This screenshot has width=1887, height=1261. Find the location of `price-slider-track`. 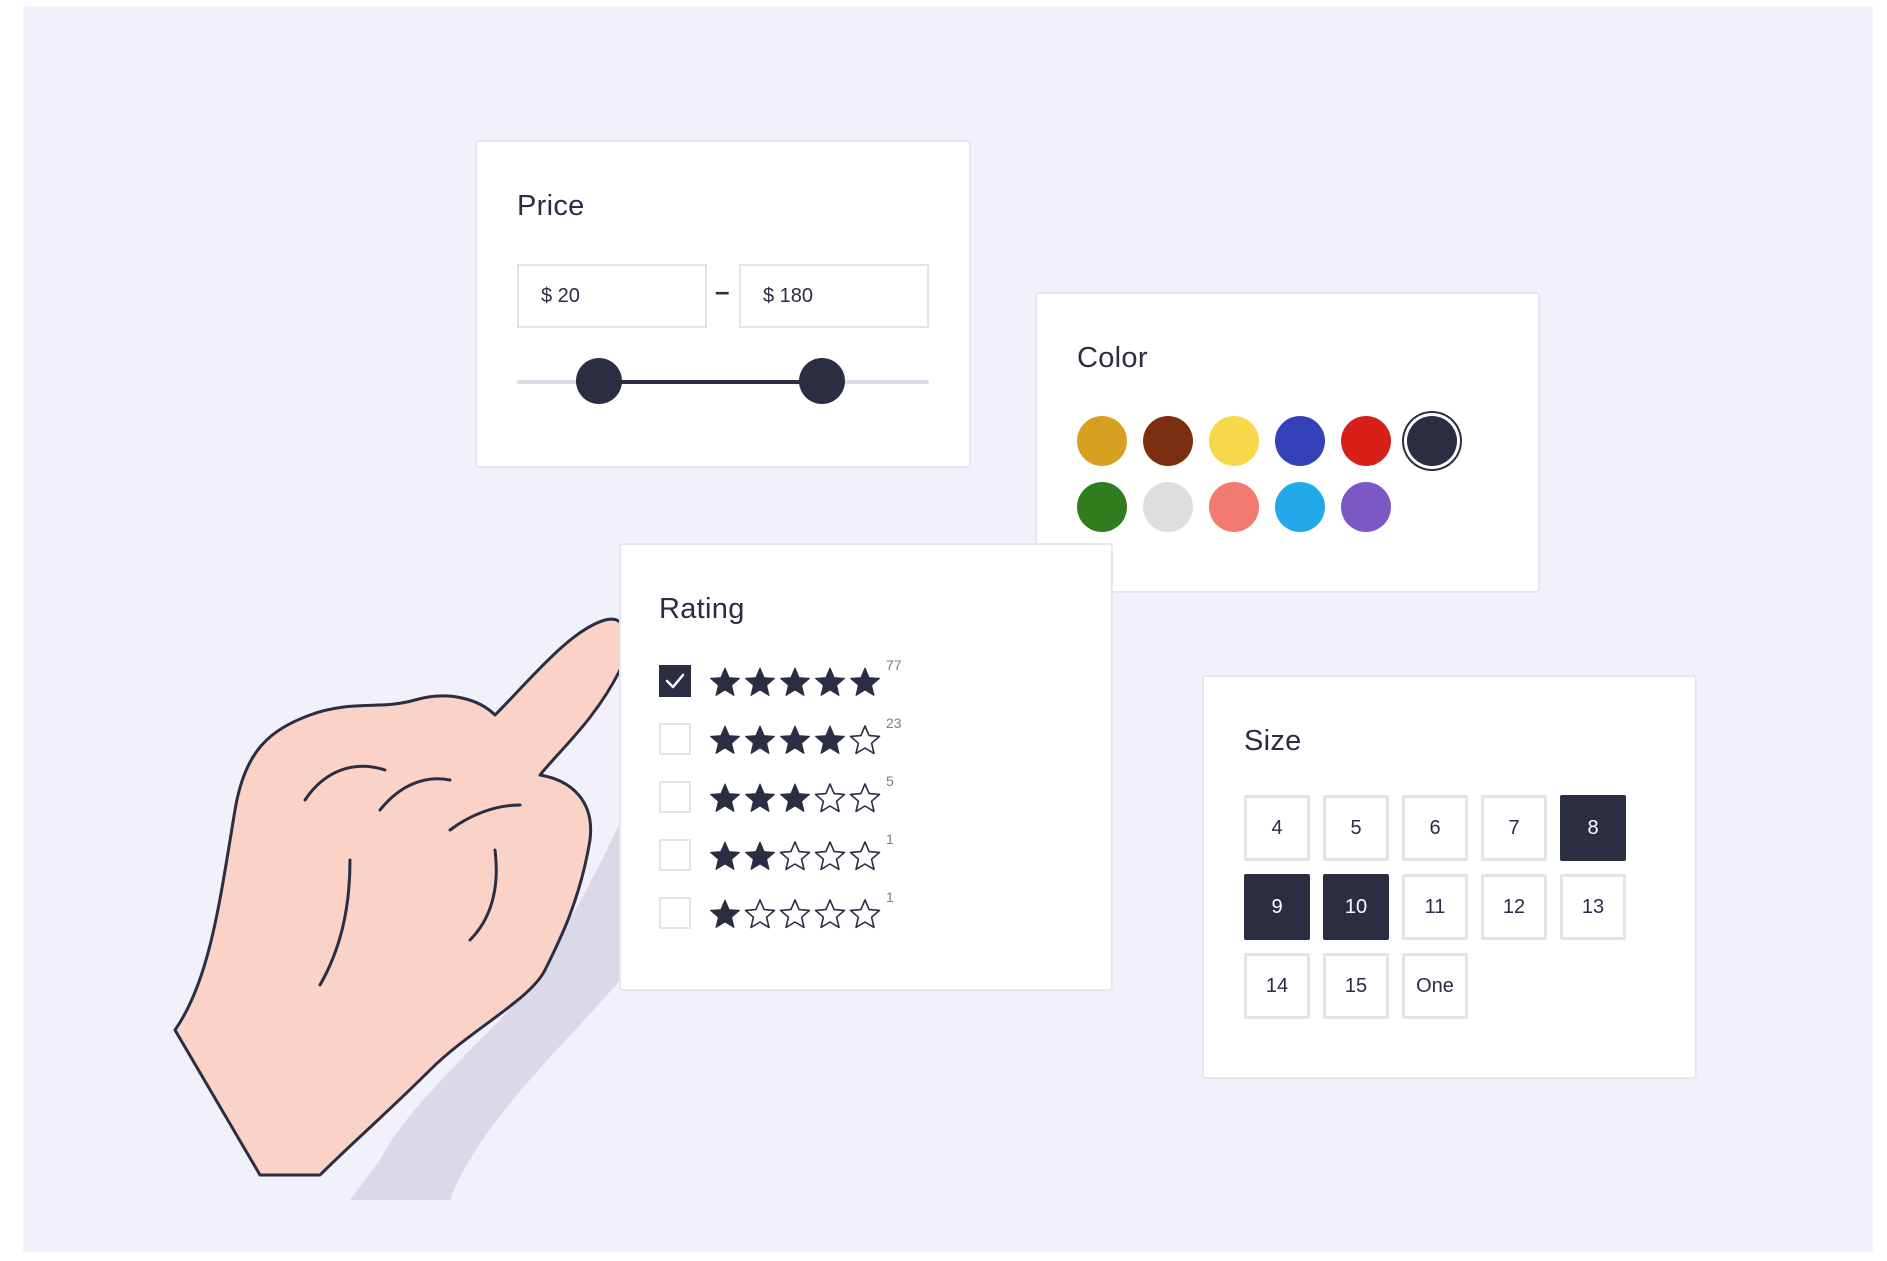

price-slider-track is located at coordinates (723, 381).